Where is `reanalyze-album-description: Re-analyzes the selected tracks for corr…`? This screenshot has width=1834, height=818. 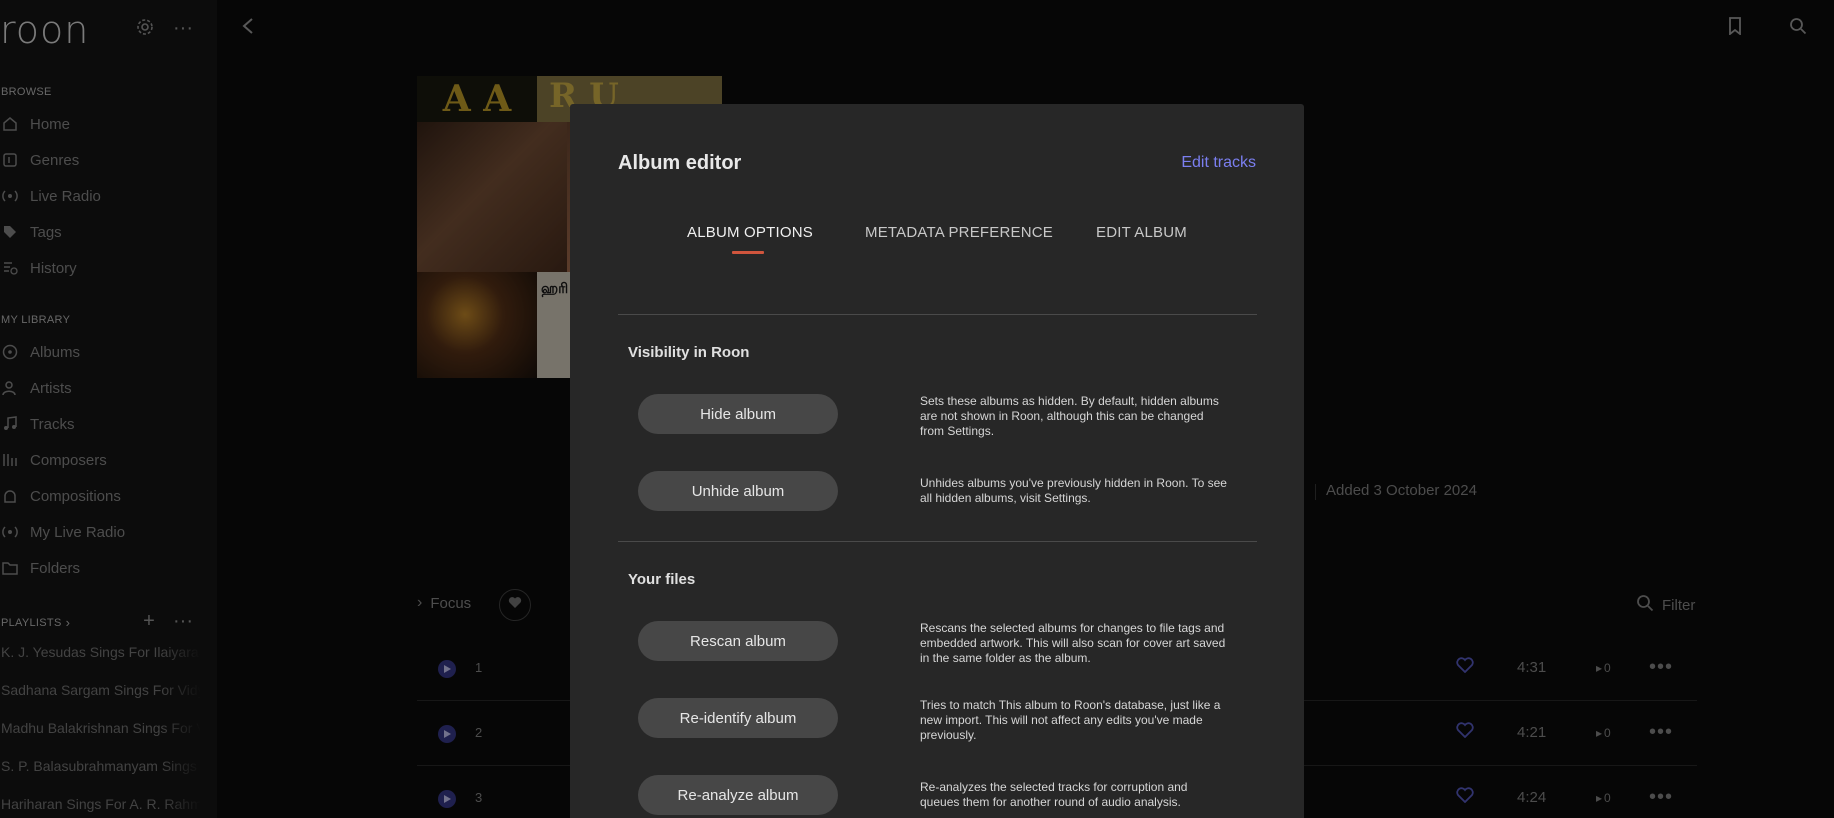
reanalyze-album-description: Re-analyzes the selected tracks for corr… is located at coordinates (1054, 794).